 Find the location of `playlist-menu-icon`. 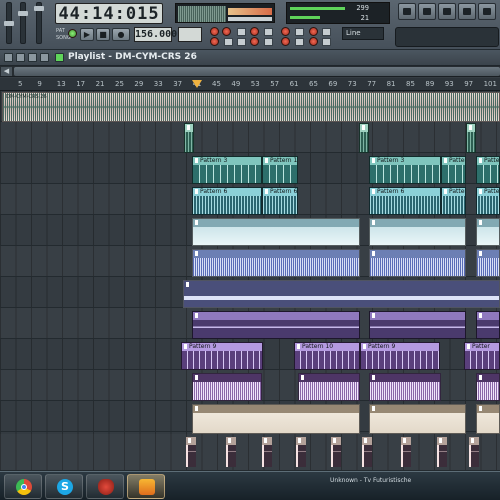

playlist-menu-icon is located at coordinates (8, 57).